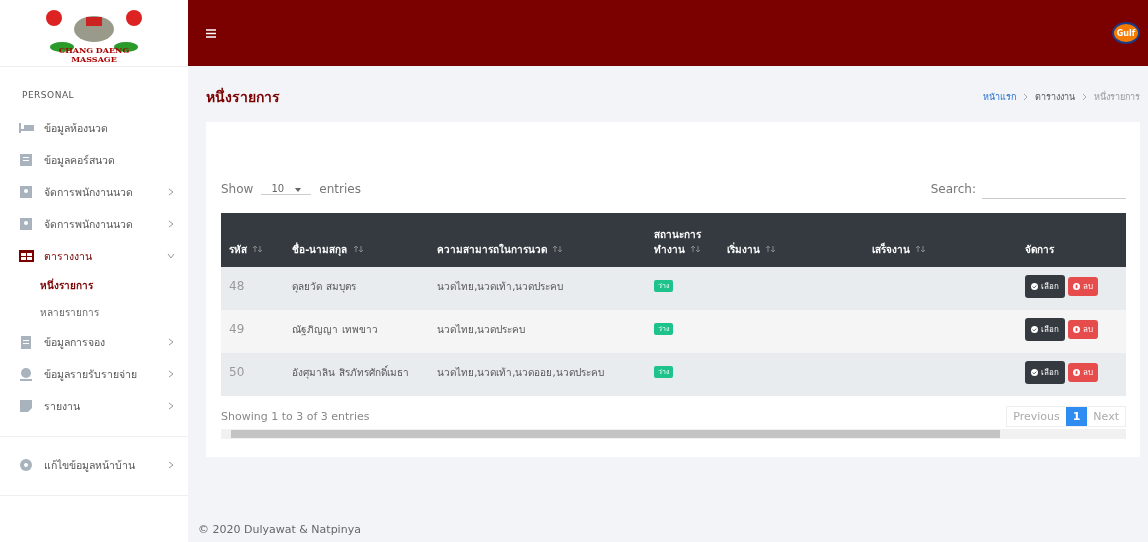 Image resolution: width=1148 pixels, height=542 pixels. Describe the element at coordinates (940, 240) in the screenshot. I see `column-header: เสร็จงาน` at that location.